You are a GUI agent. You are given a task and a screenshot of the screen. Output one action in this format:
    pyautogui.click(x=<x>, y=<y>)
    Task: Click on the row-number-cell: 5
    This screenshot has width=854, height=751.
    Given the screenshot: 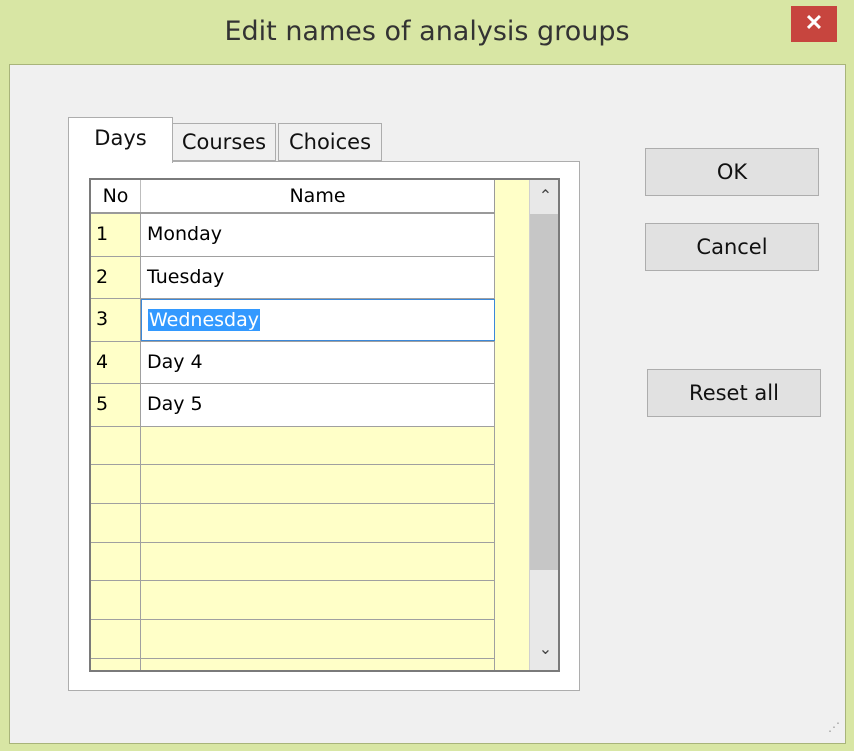 What is the action you would take?
    pyautogui.click(x=116, y=405)
    